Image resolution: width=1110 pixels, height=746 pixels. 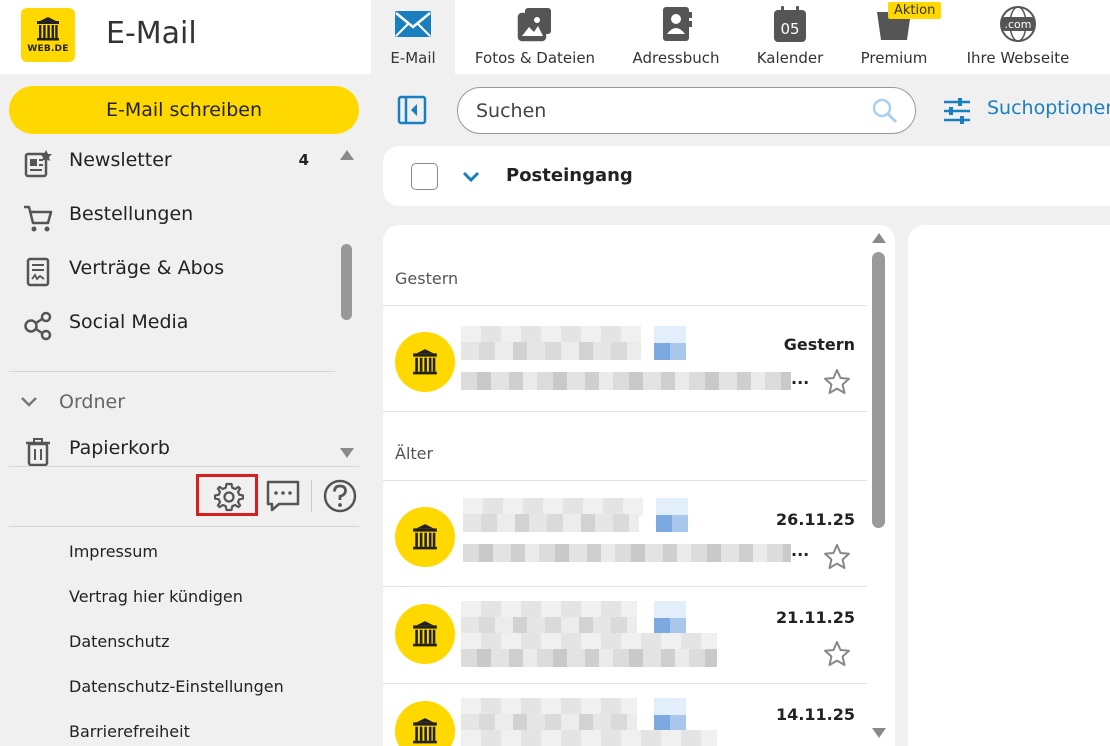 What do you see at coordinates (48, 49) in the screenshot?
I see `logo-text: WEB.DE` at bounding box center [48, 49].